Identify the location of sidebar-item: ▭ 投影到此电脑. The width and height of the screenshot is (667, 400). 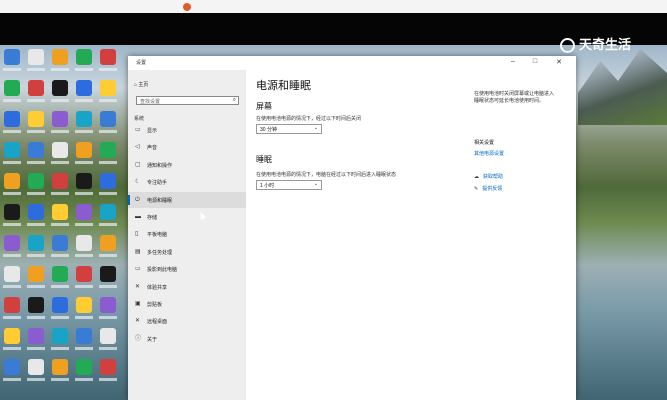
(187, 269).